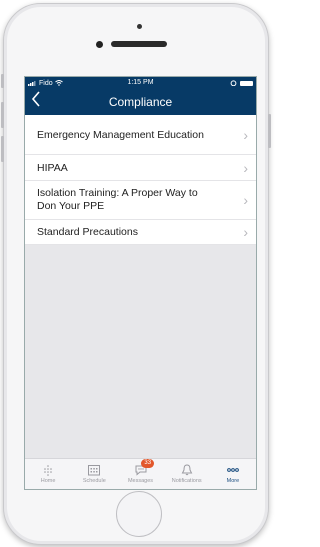  Describe the element at coordinates (2, 149) in the screenshot. I see `volume-down-button` at that location.